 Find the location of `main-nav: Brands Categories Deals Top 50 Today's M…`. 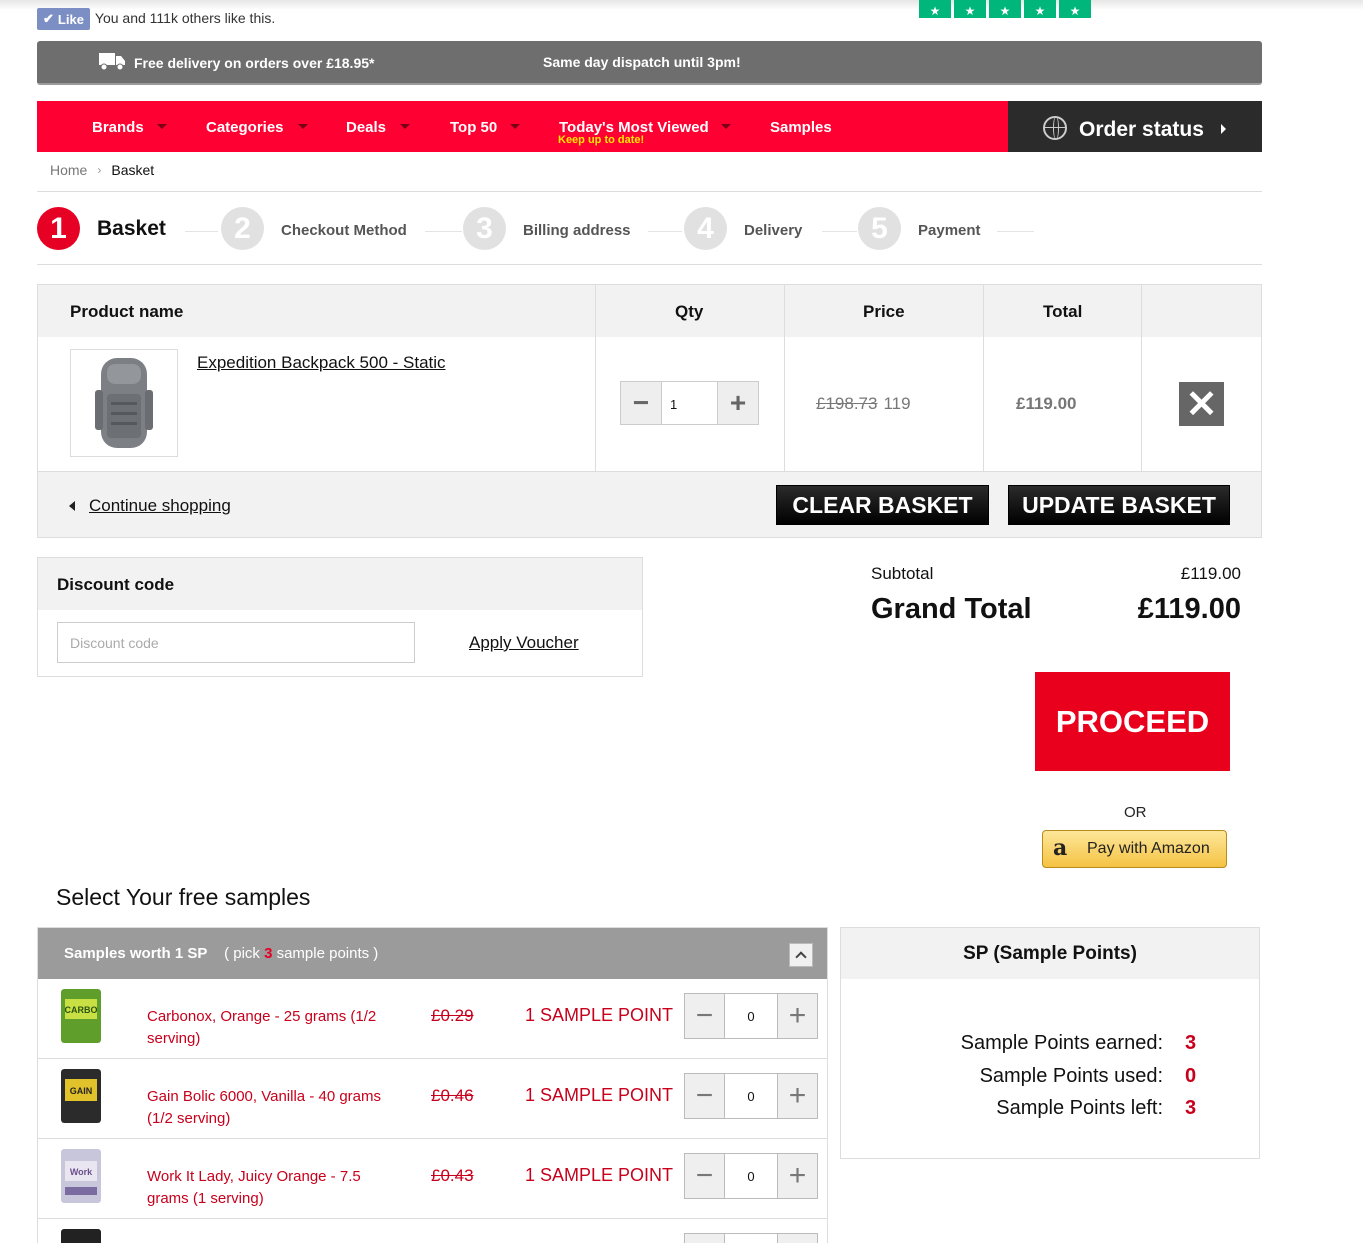

main-nav: Brands Categories Deals Top 50 Today's M… is located at coordinates (522, 126).